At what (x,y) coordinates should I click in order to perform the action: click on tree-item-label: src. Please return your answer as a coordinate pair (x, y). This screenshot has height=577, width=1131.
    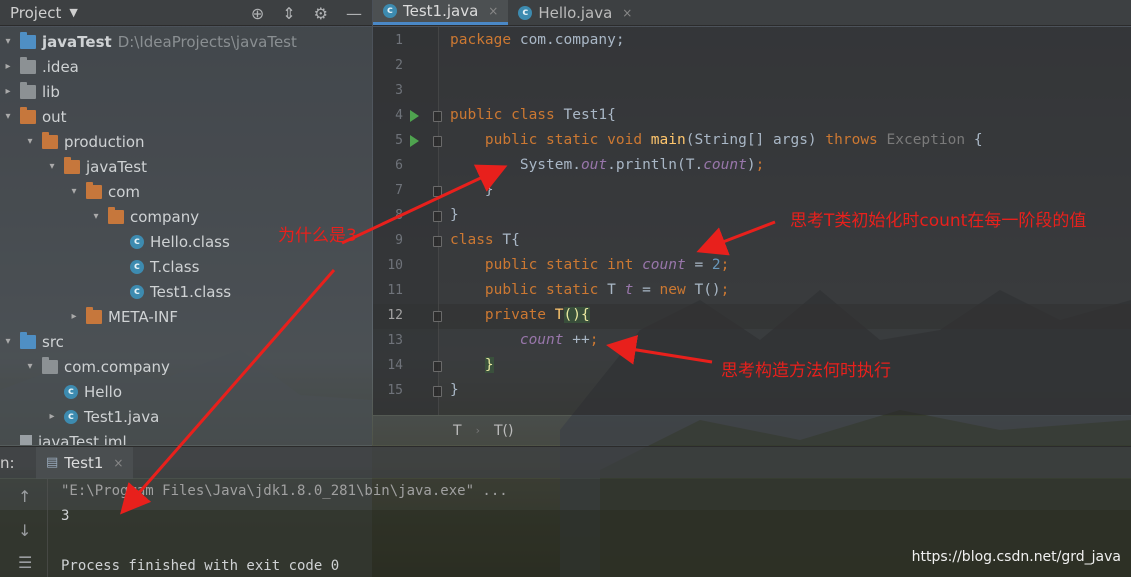
    Looking at the image, I should click on (53, 341).